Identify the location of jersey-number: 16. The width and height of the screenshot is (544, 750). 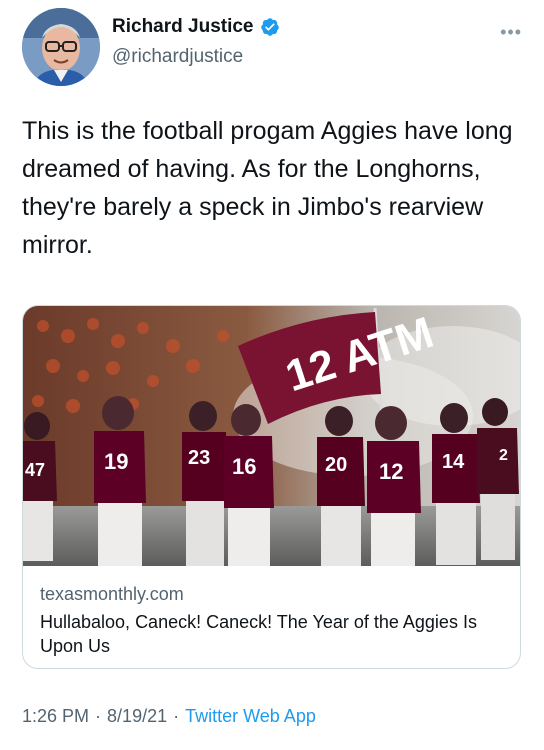
(244, 466).